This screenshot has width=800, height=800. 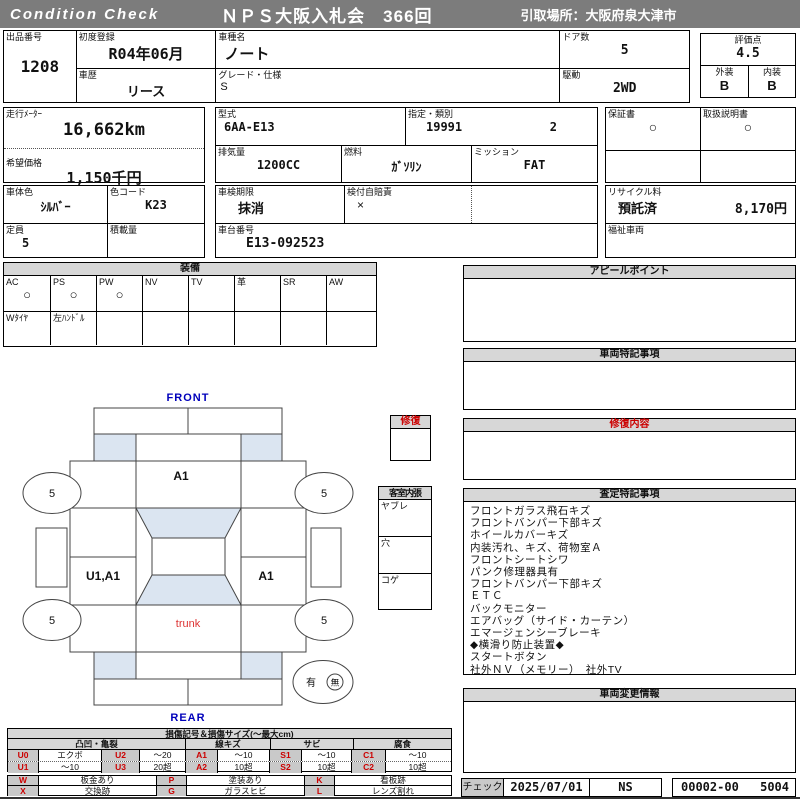 What do you see at coordinates (625, 787) in the screenshot?
I see `check-inspector: NS` at bounding box center [625, 787].